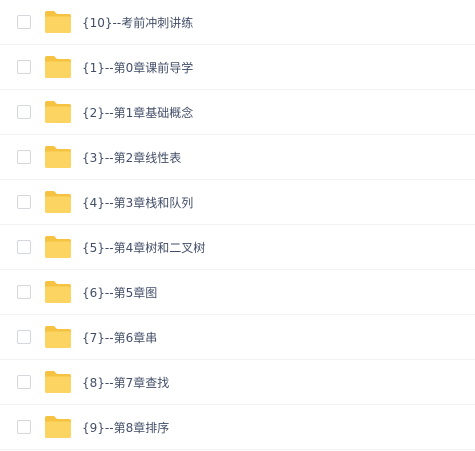 This screenshot has height=451, width=475. Describe the element at coordinates (237, 67) in the screenshot. I see `file-row: {1}--第0章课前导学` at that location.